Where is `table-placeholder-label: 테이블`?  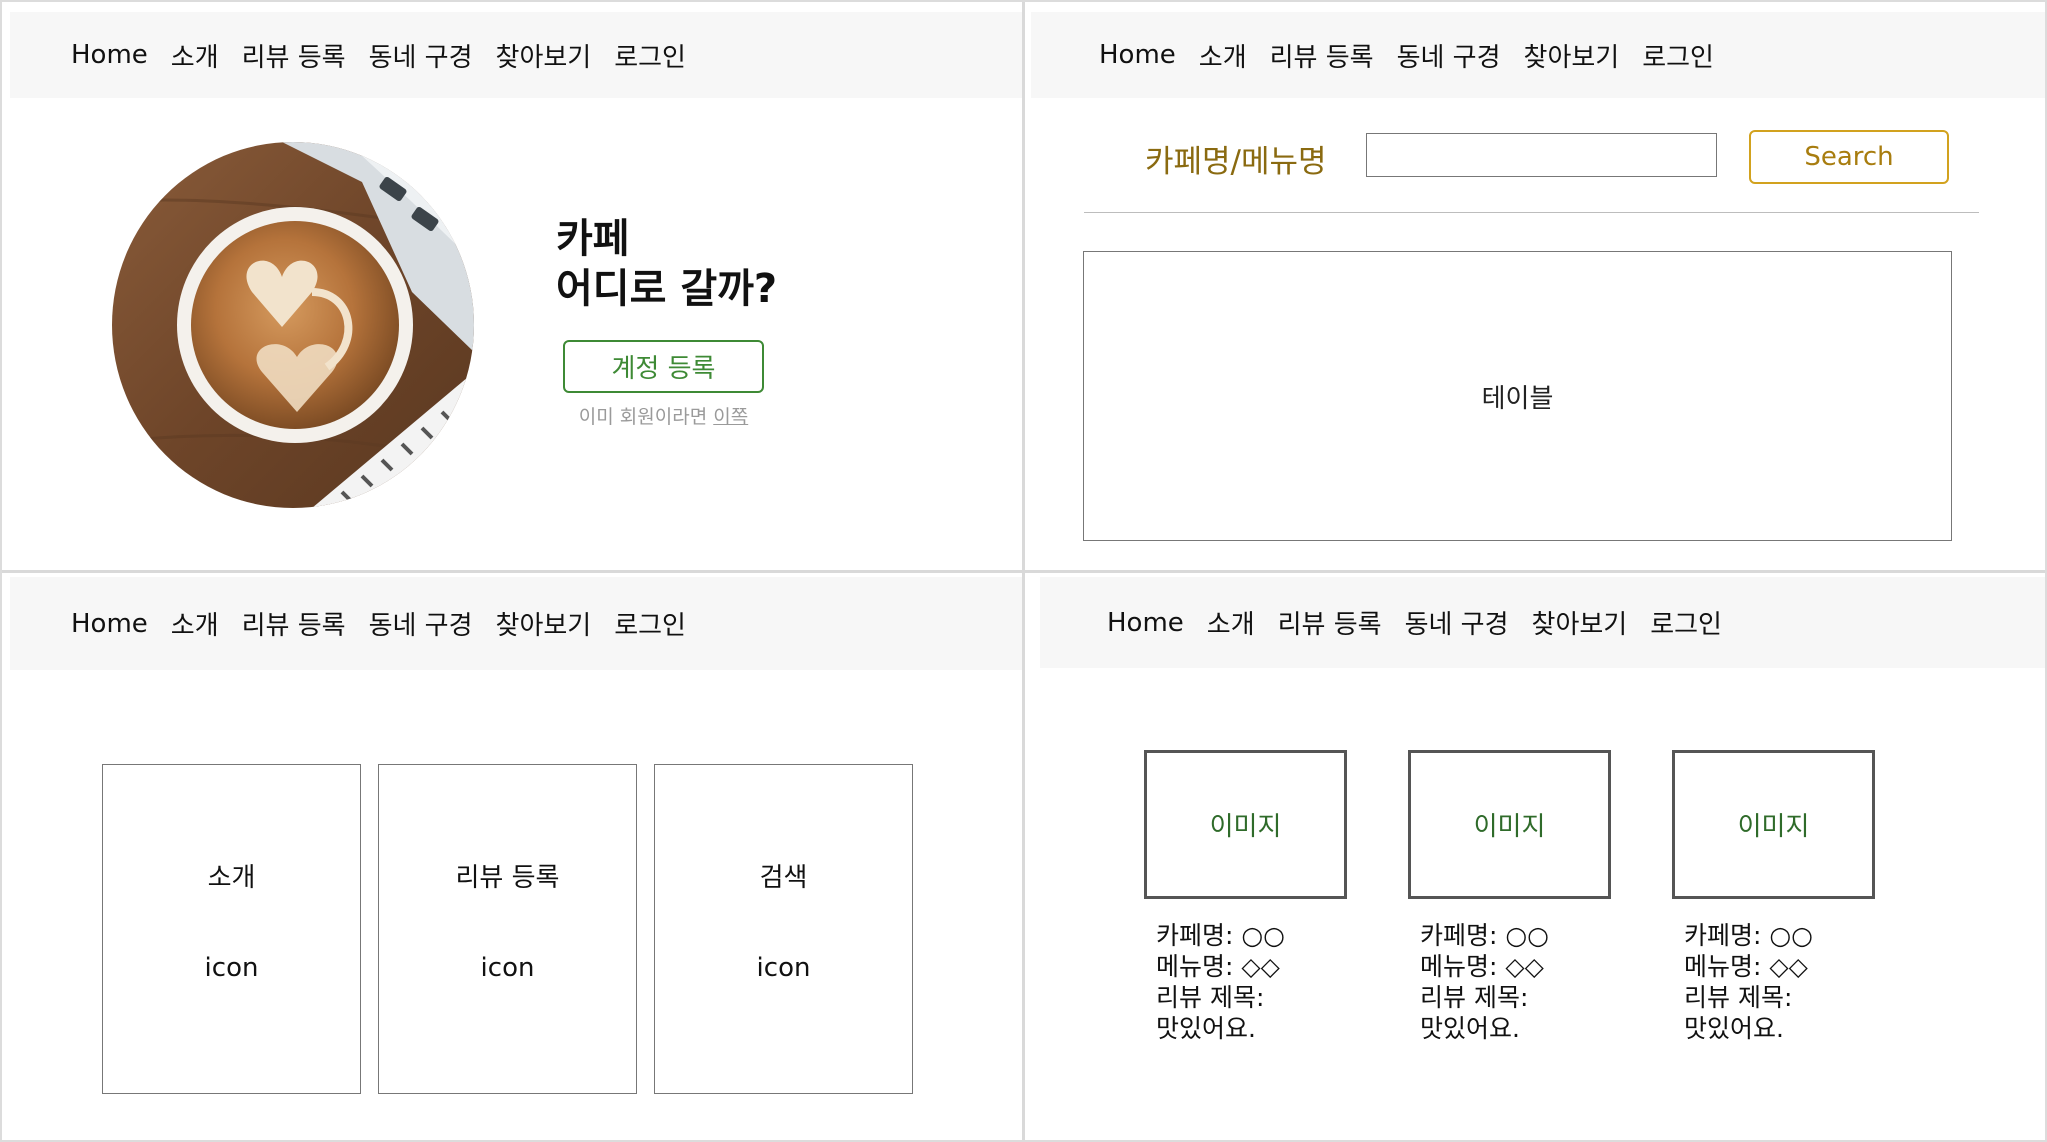
table-placeholder-label: 테이블 is located at coordinates (1517, 398).